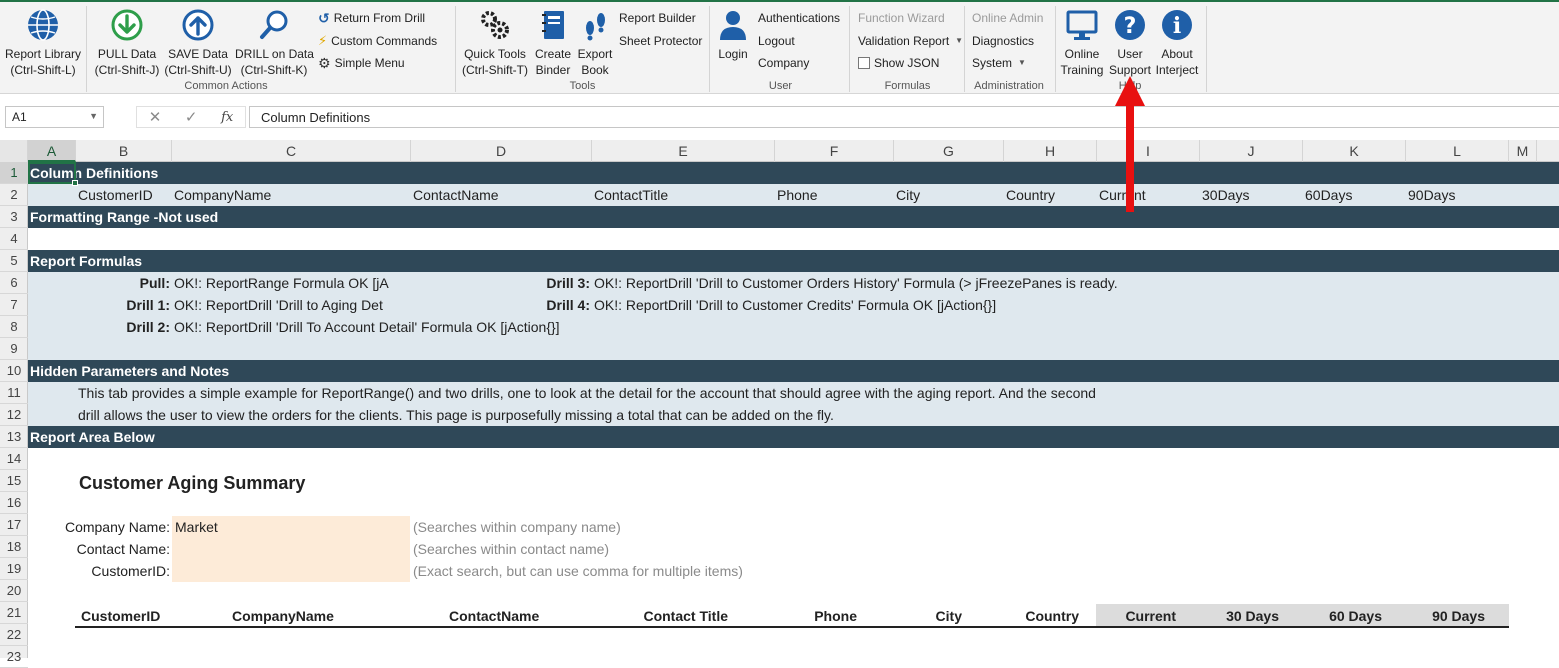  Describe the element at coordinates (120, 616) in the screenshot. I see `table-header-customerid: CustomerID` at that location.